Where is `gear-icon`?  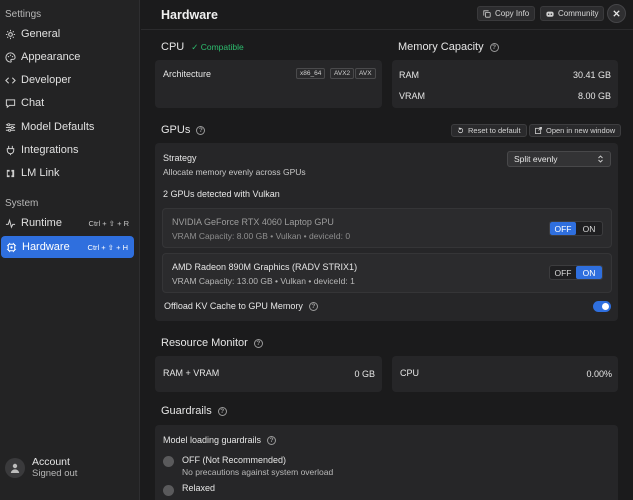 gear-icon is located at coordinates (10, 34).